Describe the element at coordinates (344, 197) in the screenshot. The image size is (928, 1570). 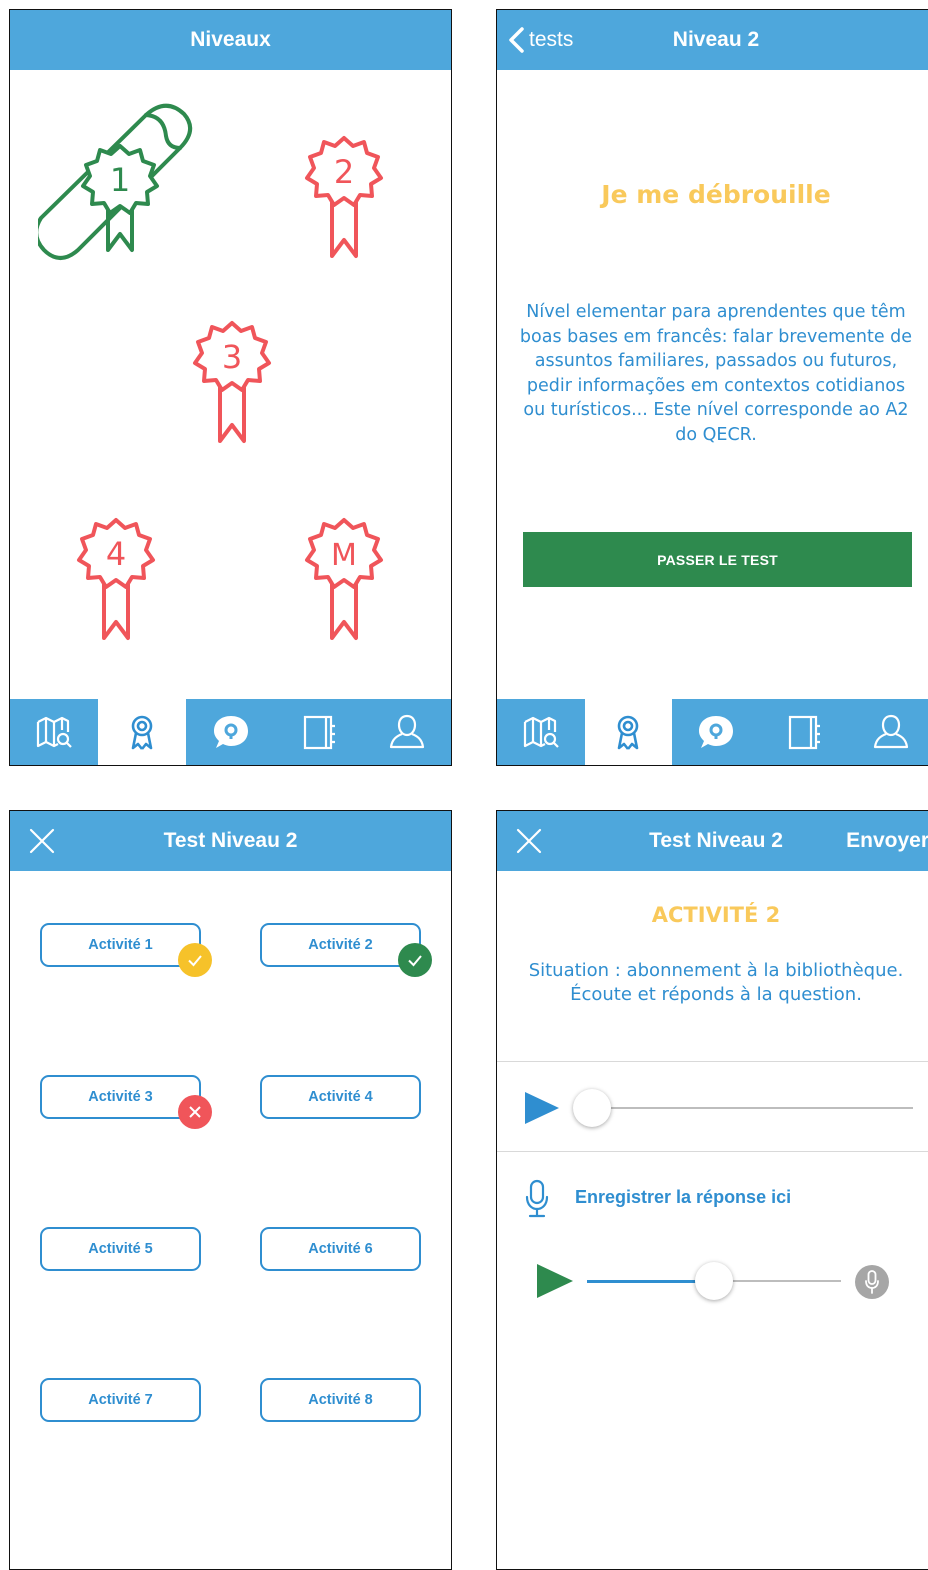
I see `award-ribbon-icon: 2` at that location.